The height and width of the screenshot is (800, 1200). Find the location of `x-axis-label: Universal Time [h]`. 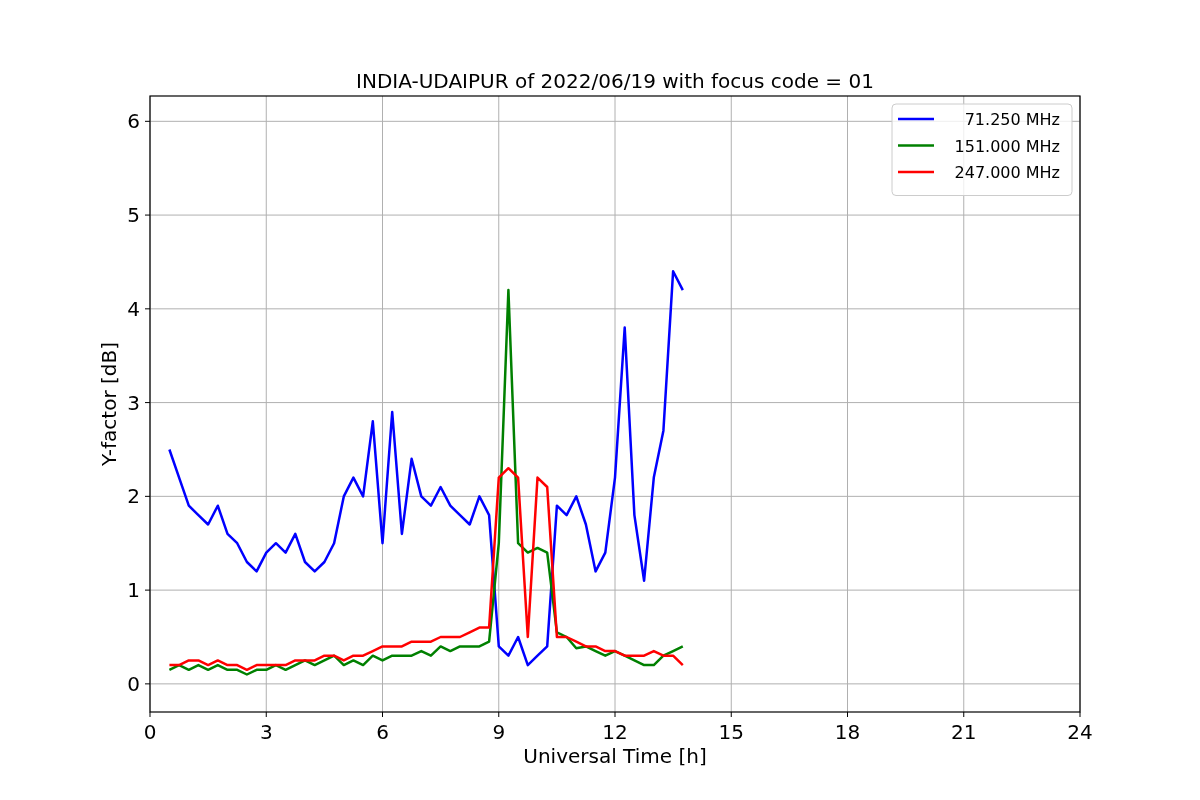

x-axis-label: Universal Time [h] is located at coordinates (615, 756).